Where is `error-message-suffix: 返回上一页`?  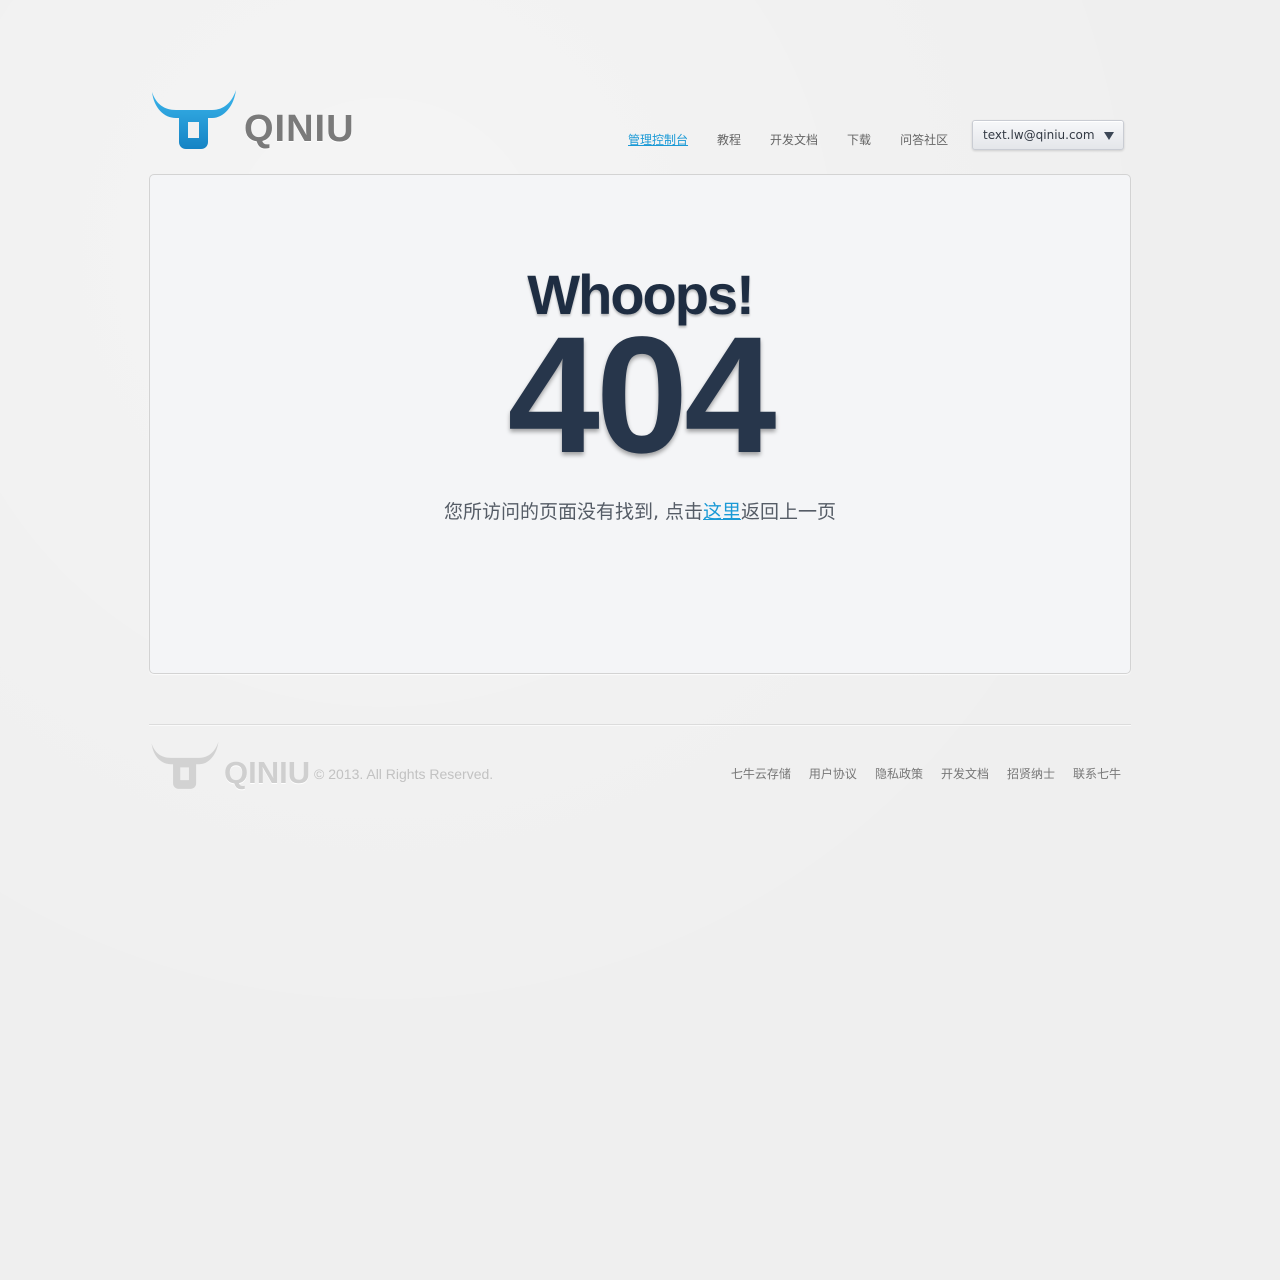
error-message-suffix: 返回上一页 is located at coordinates (789, 512).